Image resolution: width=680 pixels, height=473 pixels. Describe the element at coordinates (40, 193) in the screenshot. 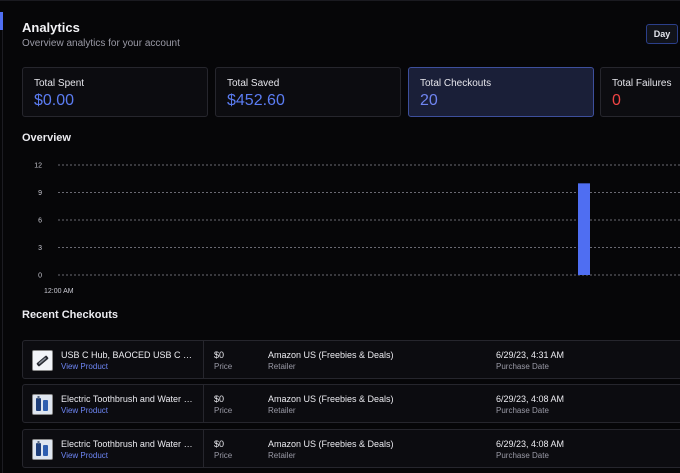

I see `y-tick-label: 9` at that location.